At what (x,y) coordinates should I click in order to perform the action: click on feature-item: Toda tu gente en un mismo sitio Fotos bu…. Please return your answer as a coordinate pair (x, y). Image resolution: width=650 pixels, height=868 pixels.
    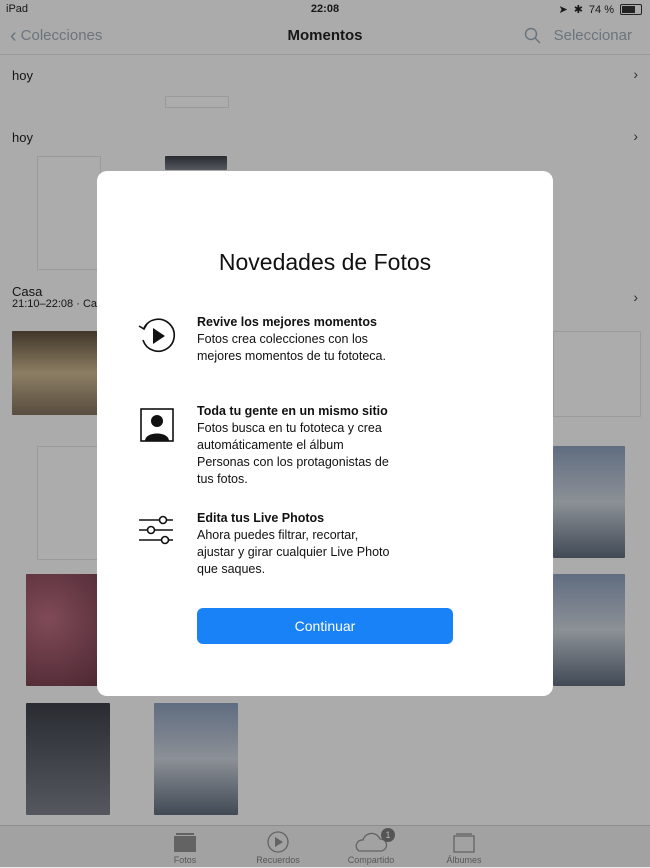
    Looking at the image, I should click on (333, 445).